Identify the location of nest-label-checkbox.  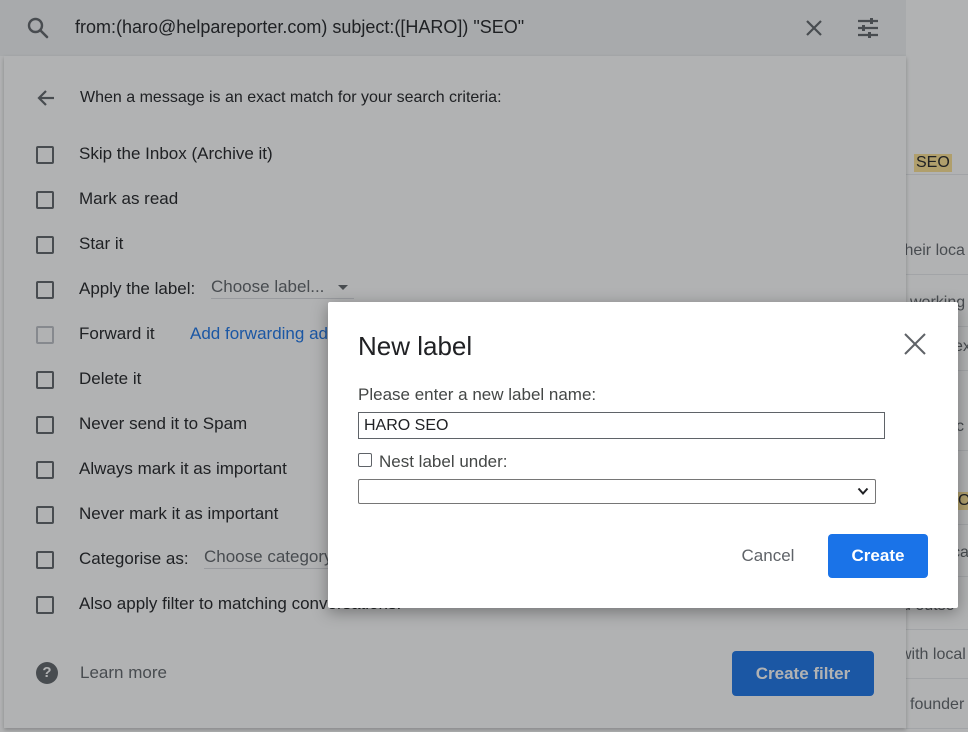
(365, 460).